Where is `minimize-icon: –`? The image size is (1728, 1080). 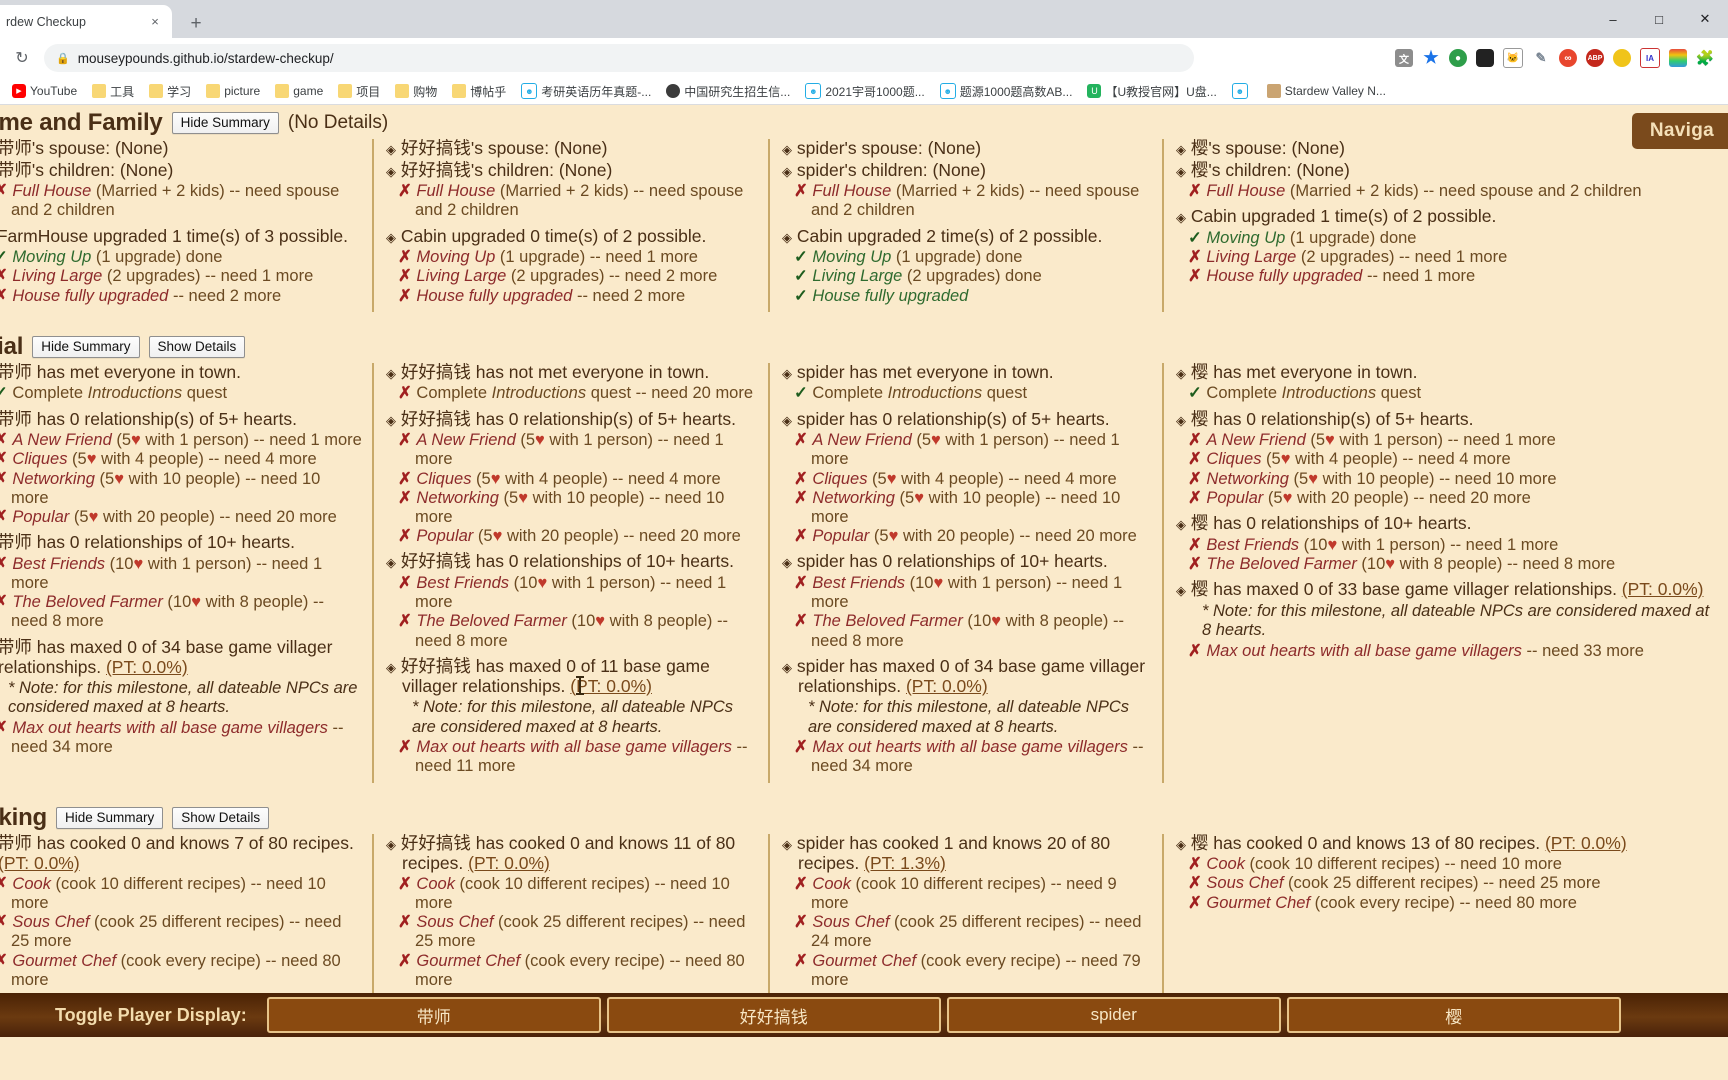
minimize-icon: – is located at coordinates (1613, 19).